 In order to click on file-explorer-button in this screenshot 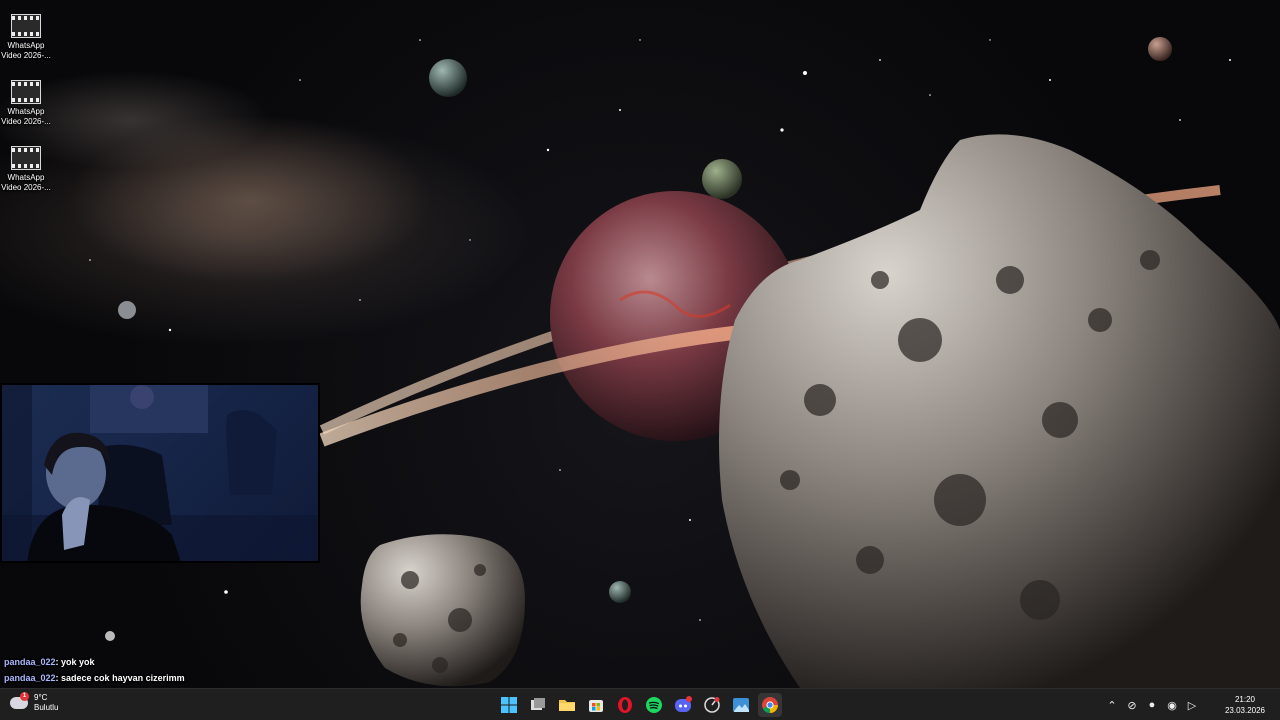, I will do `click(567, 705)`.